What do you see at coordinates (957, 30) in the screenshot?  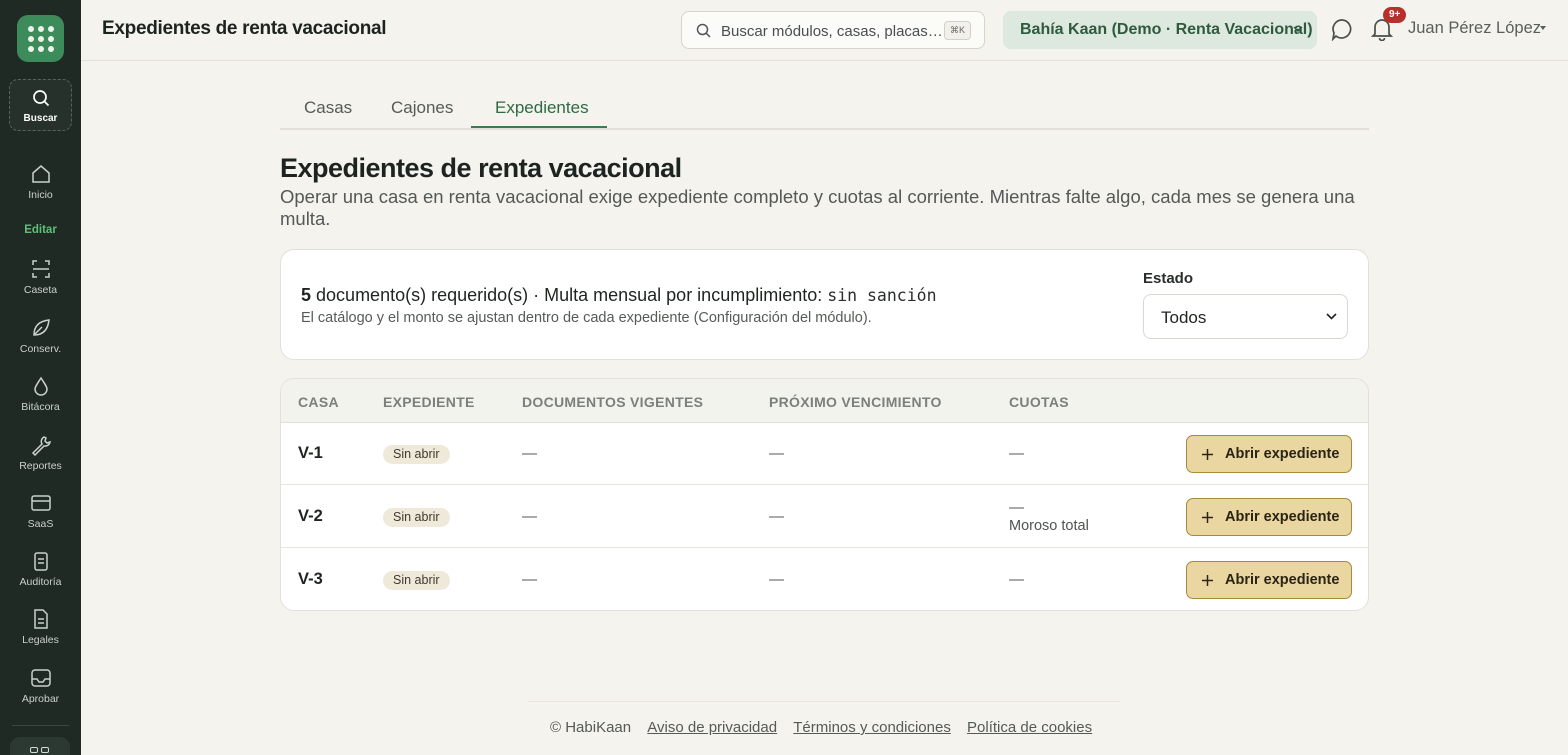 I see `search-shortcut-badge: ⌘K` at bounding box center [957, 30].